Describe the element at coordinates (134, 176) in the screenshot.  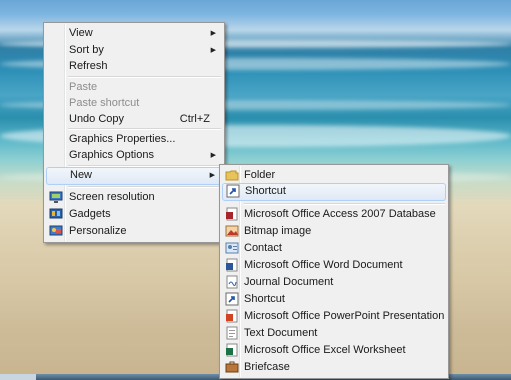
I see `menu-item-new: New ▶` at that location.